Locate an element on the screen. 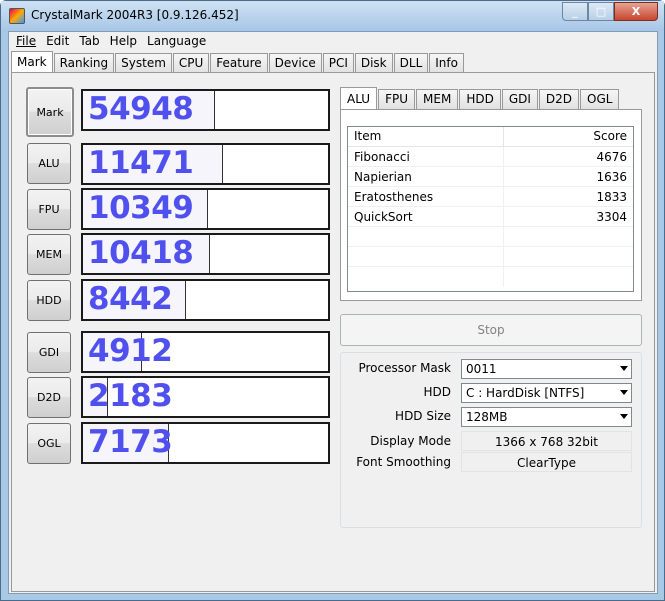 The image size is (665, 601). ogl-button: OGL is located at coordinates (49, 443).